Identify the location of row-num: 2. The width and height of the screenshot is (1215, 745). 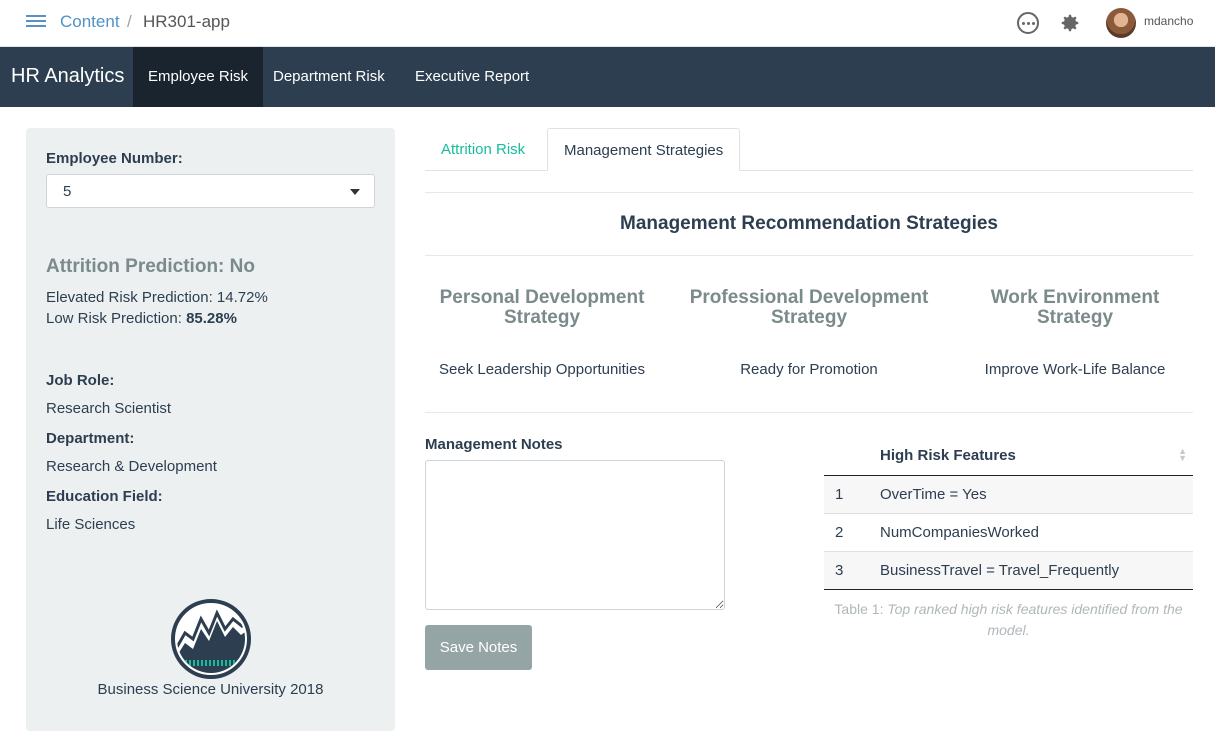
(852, 532).